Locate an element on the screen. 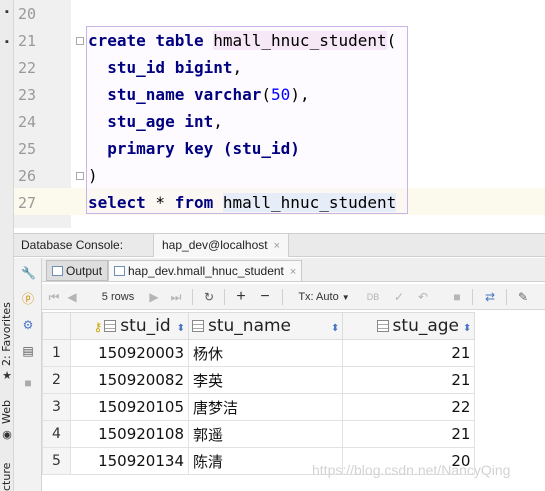 This screenshot has width=545, height=491. column-header-stu-name: stu_name ⬍ is located at coordinates (265, 326).